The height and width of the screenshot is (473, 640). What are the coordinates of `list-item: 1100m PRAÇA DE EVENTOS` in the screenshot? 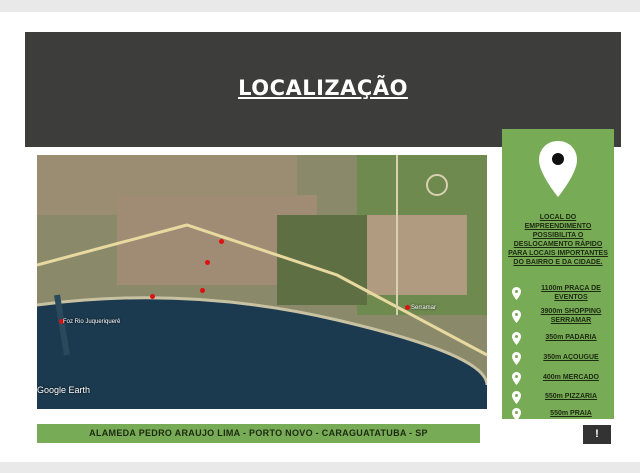 It's located at (562, 293).